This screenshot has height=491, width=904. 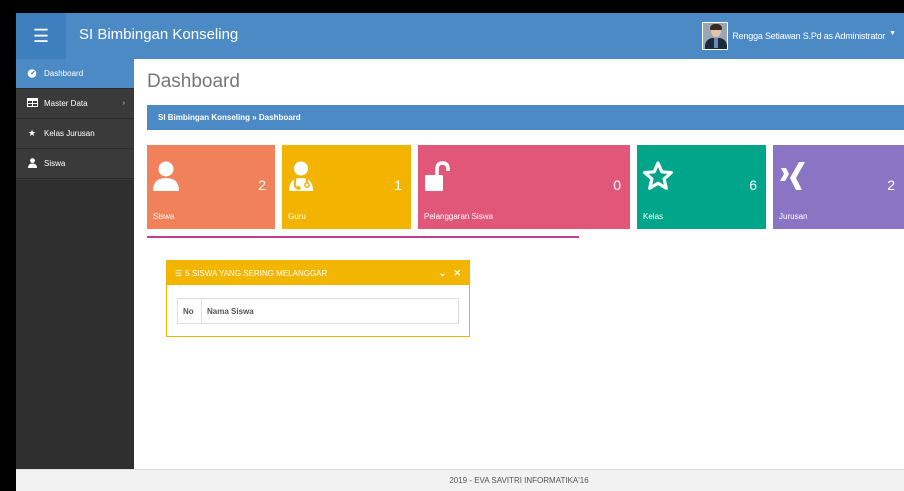 I want to click on xing-icon, so click(x=792, y=176).